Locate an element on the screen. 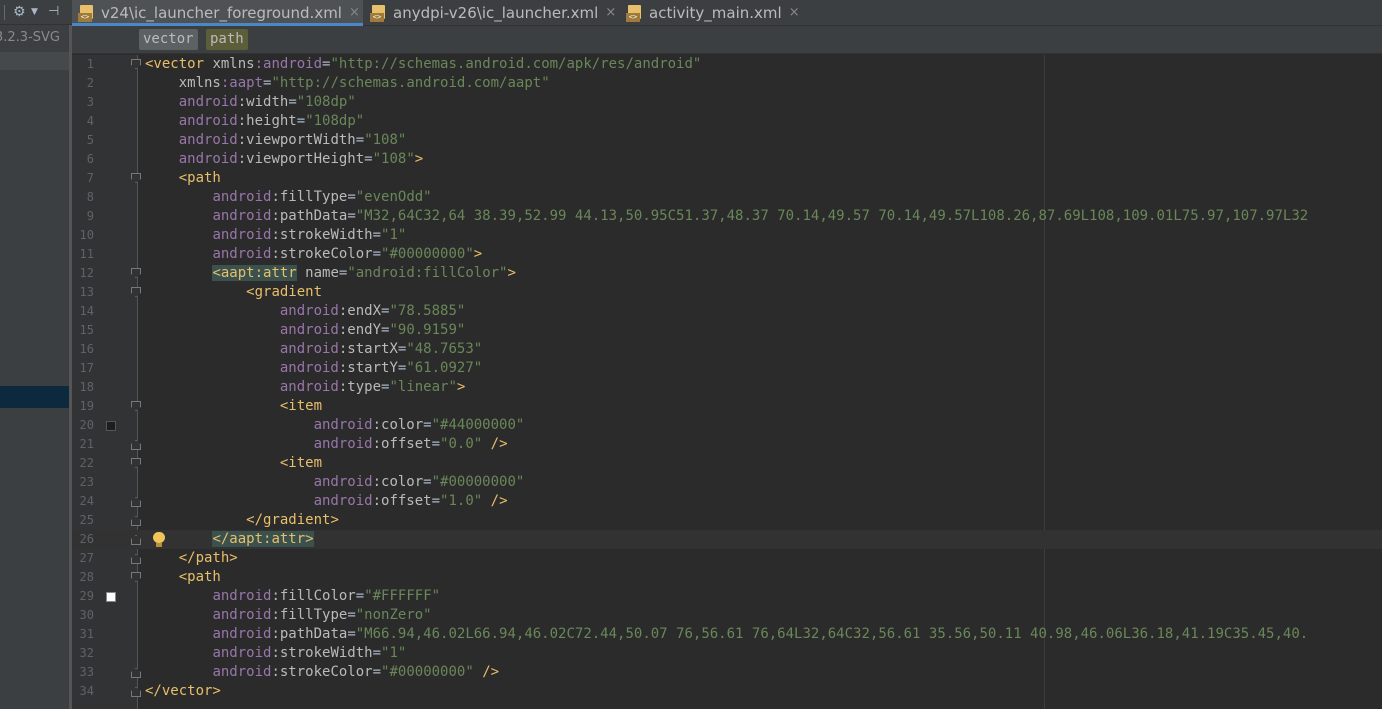  chevron-down-icon: ▼ is located at coordinates (34, 12).